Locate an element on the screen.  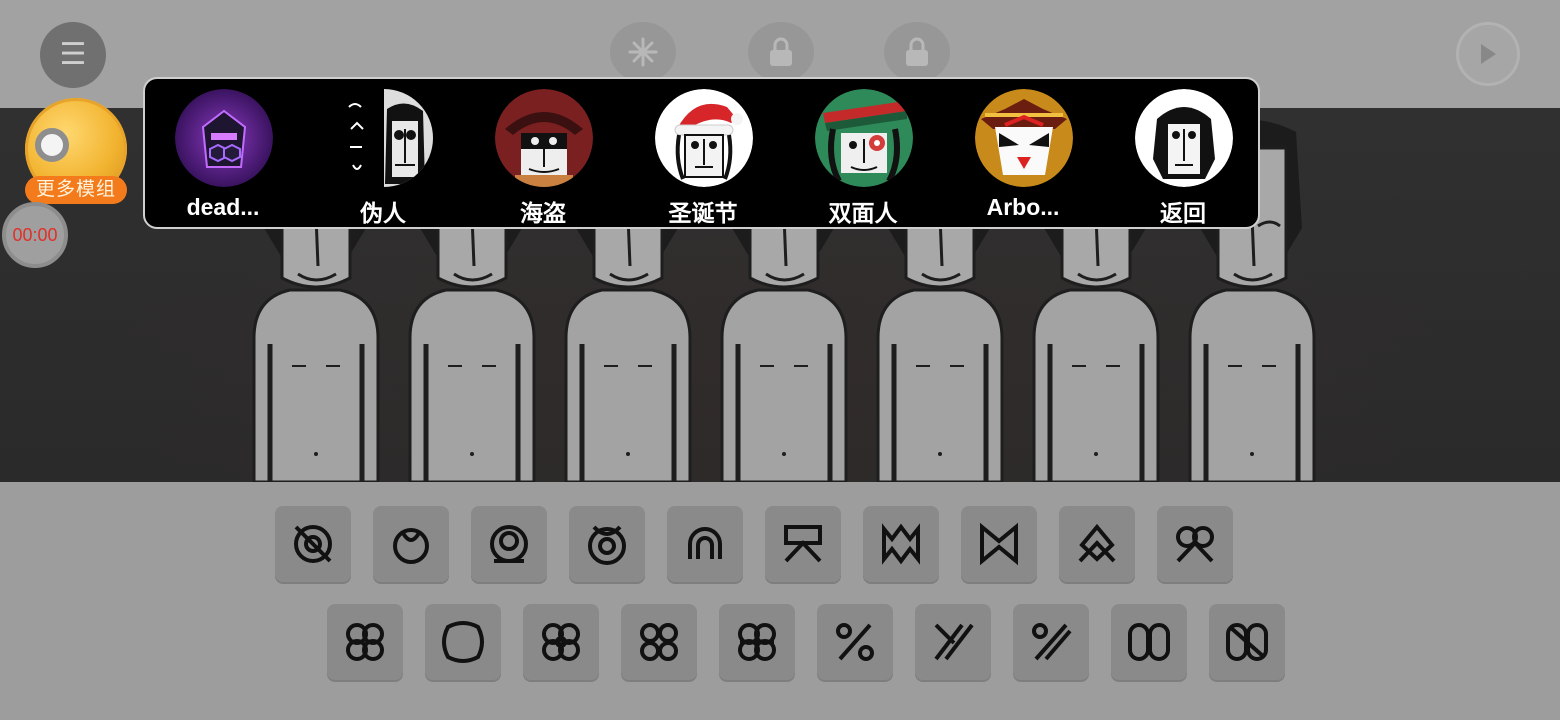
mod-label: 圣诞节 is located at coordinates (703, 213).